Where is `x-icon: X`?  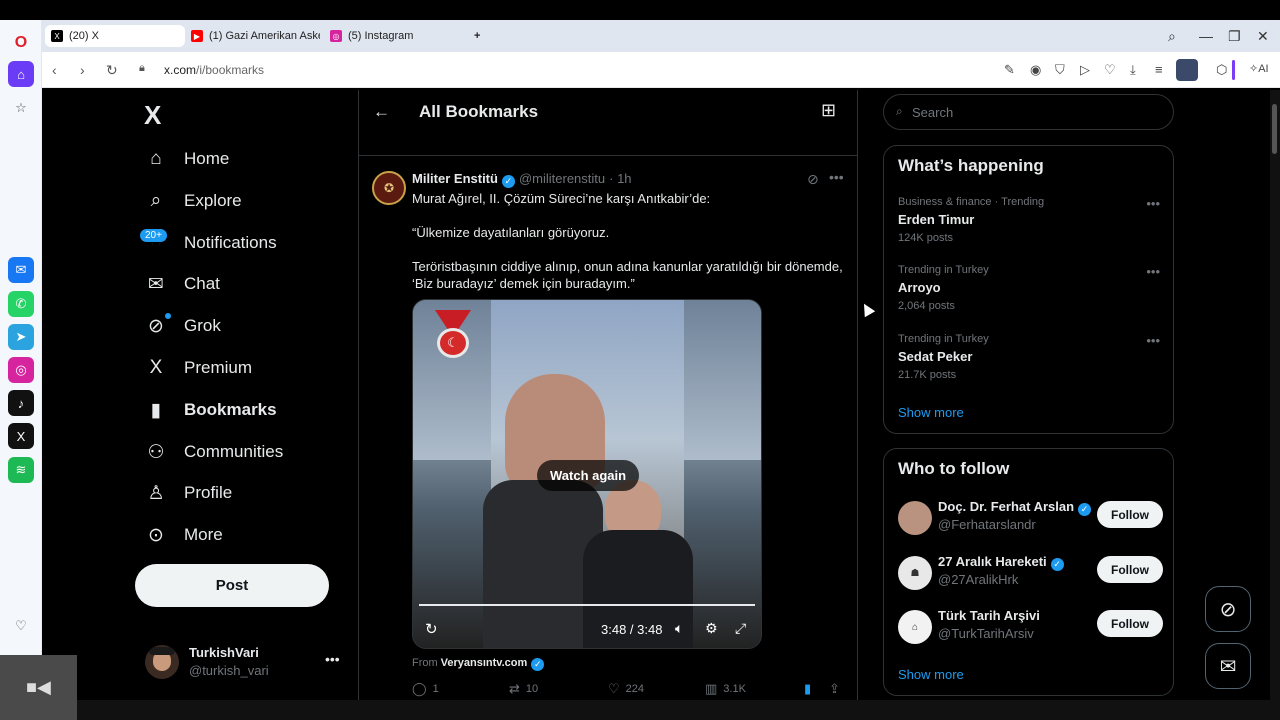
x-icon: X is located at coordinates (21, 436).